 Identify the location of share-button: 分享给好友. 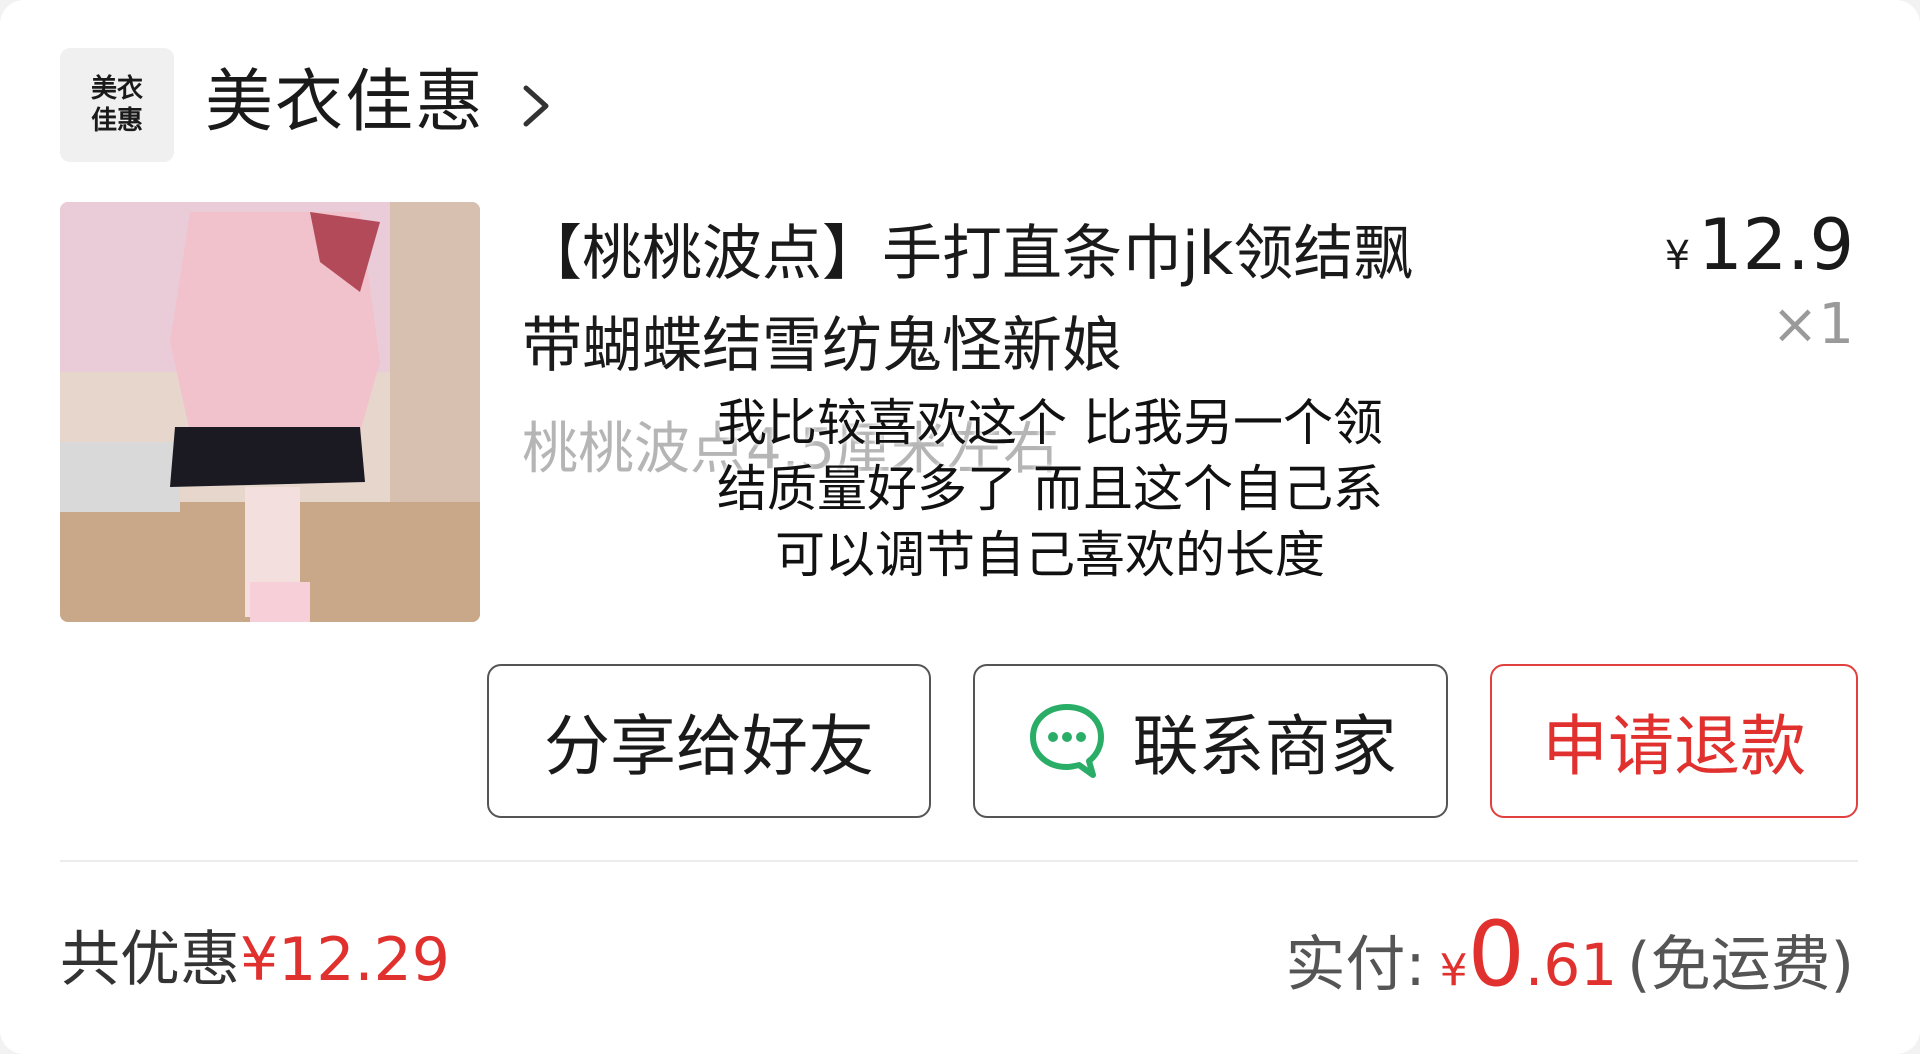
(709, 741).